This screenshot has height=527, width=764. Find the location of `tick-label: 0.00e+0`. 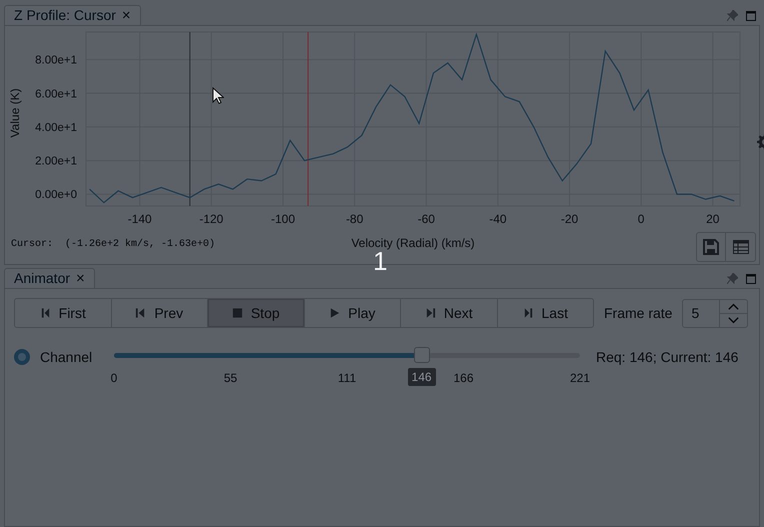

tick-label: 0.00e+0 is located at coordinates (56, 195).